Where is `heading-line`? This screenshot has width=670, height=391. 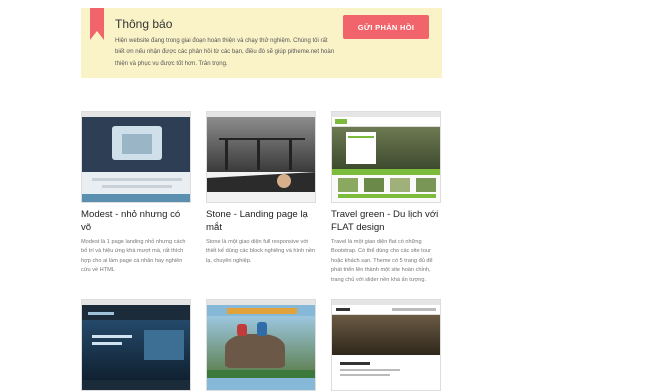
heading-line is located at coordinates (355, 363).